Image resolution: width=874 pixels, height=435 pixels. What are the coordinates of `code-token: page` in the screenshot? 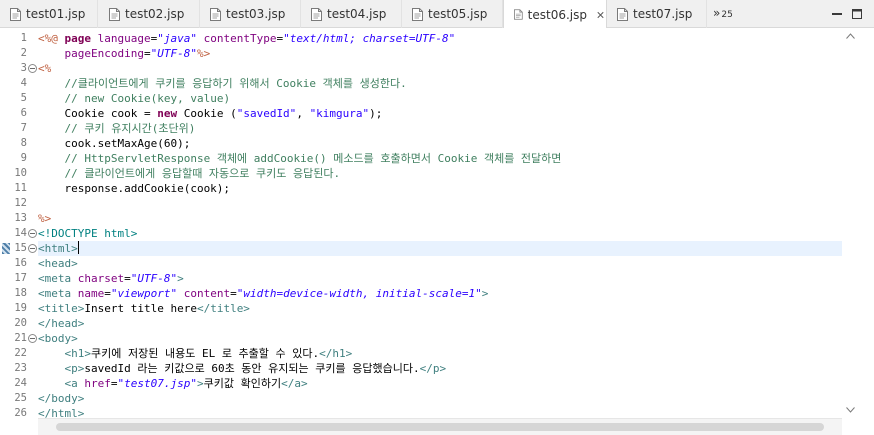 It's located at (78, 38).